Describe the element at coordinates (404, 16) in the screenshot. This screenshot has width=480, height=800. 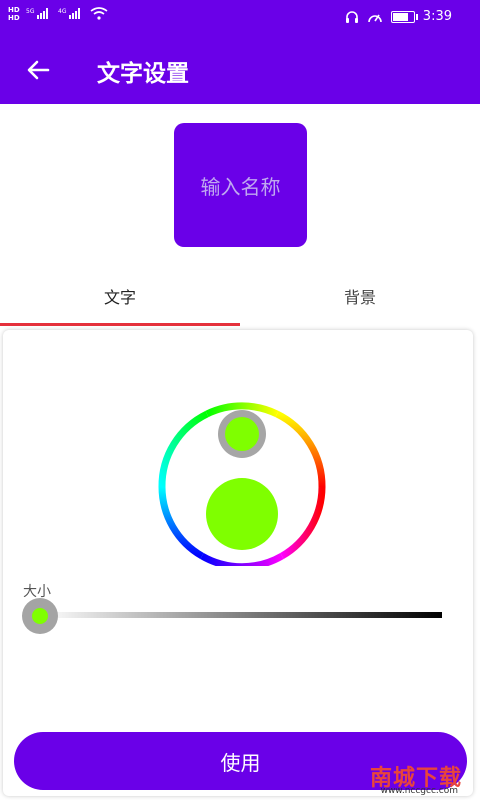
I see `battery-icon` at that location.